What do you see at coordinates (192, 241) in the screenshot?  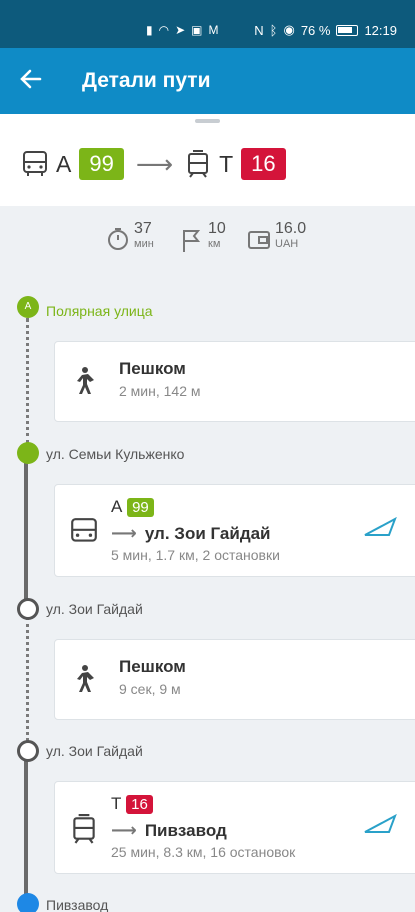 I see `flag-icon` at bounding box center [192, 241].